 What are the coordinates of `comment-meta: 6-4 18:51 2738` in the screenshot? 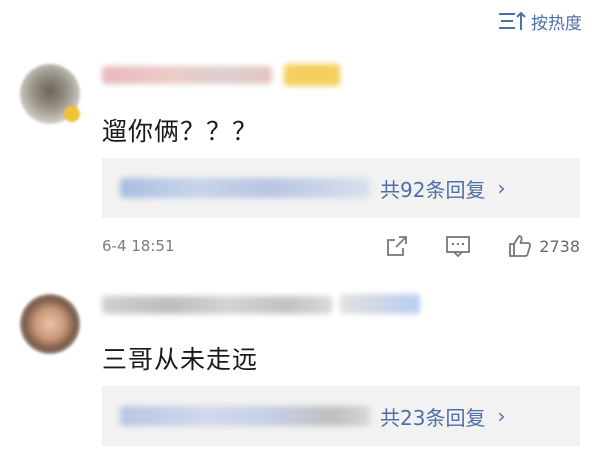 It's located at (341, 246).